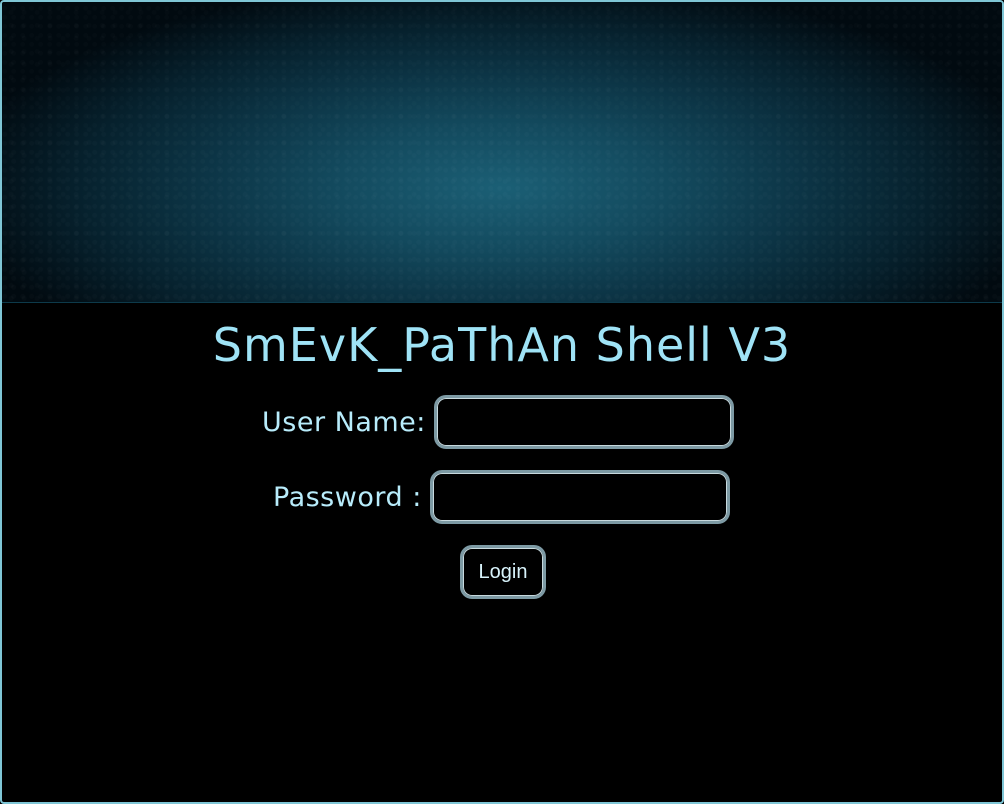 The width and height of the screenshot is (1004, 804). Describe the element at coordinates (579, 497) in the screenshot. I see `password-input` at that location.